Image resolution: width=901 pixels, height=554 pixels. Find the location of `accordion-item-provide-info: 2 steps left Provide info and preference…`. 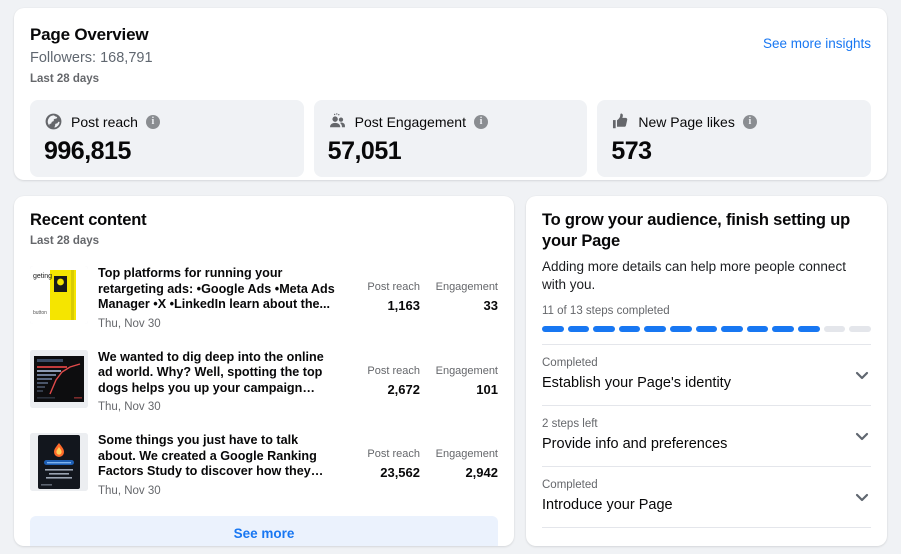

accordion-item-provide-info: 2 steps left Provide info and preference… is located at coordinates (706, 436).